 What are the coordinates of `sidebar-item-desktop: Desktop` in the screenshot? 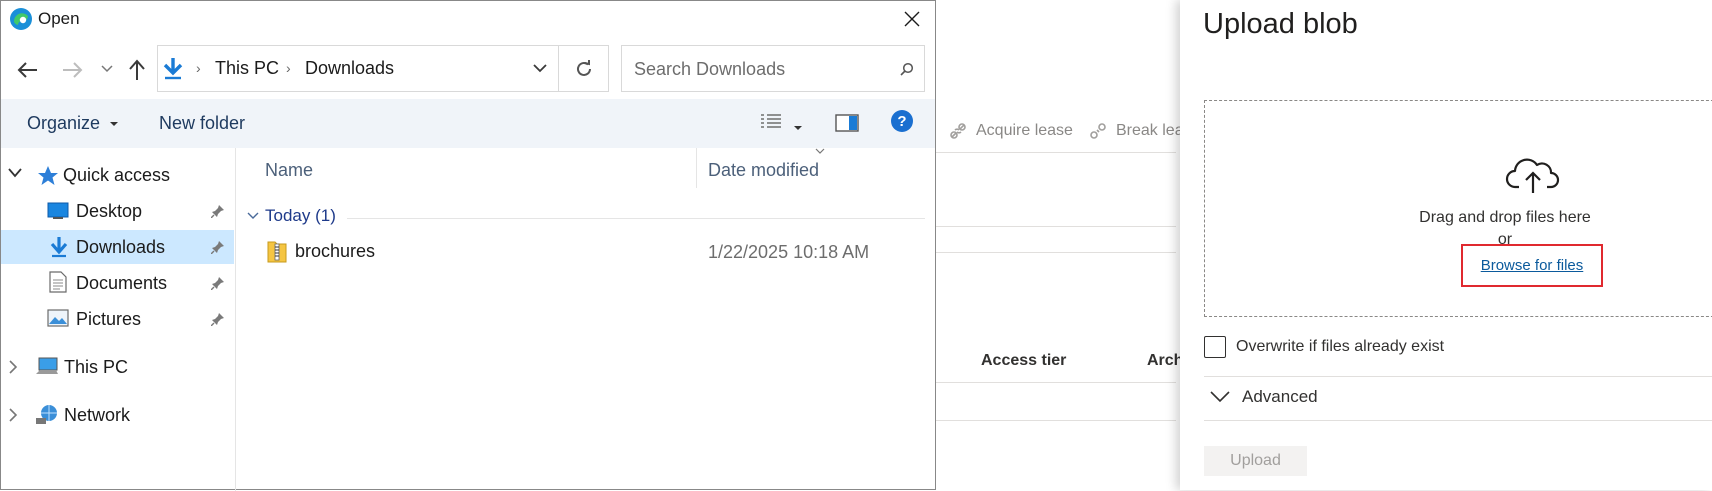 It's located at (117, 211).